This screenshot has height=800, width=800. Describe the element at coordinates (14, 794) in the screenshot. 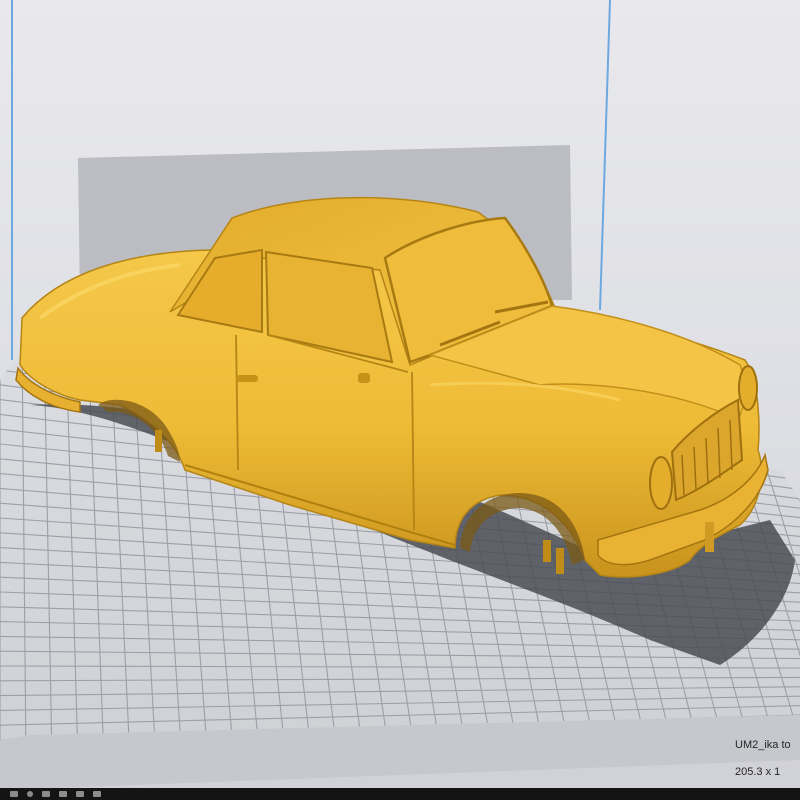

I see `start-icon` at that location.